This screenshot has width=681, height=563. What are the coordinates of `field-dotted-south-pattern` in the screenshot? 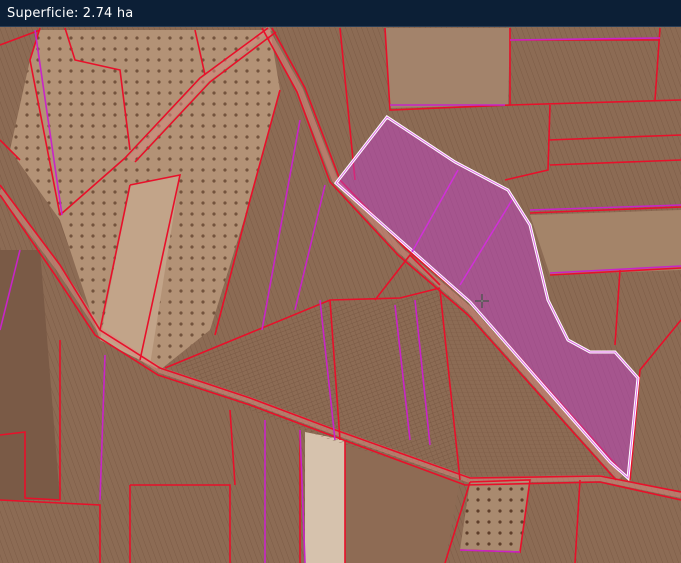 It's located at (495, 516).